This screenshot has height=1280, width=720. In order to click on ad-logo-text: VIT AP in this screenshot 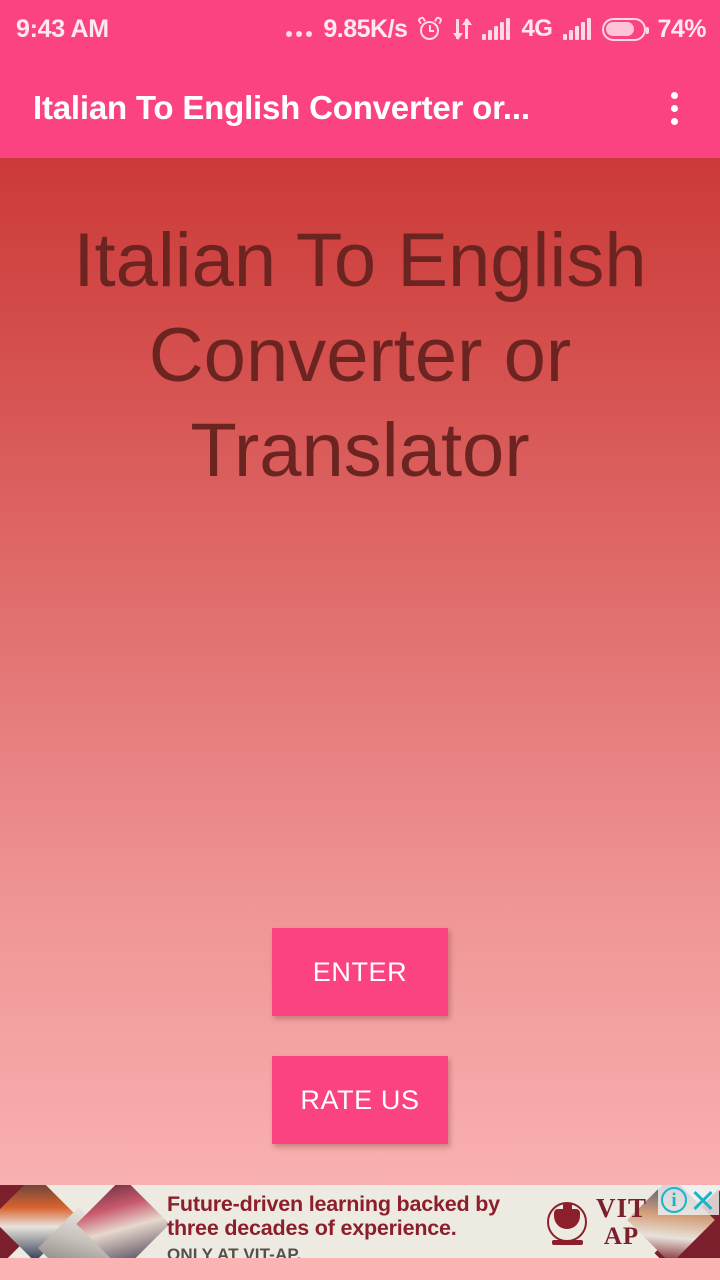, I will do `click(622, 1221)`.